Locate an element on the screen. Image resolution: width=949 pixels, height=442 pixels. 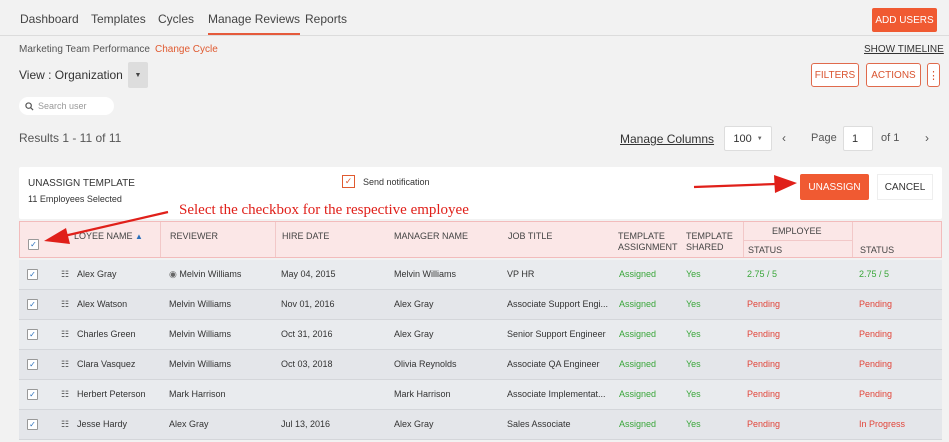
tab-templates: Templates is located at coordinates (118, 19).